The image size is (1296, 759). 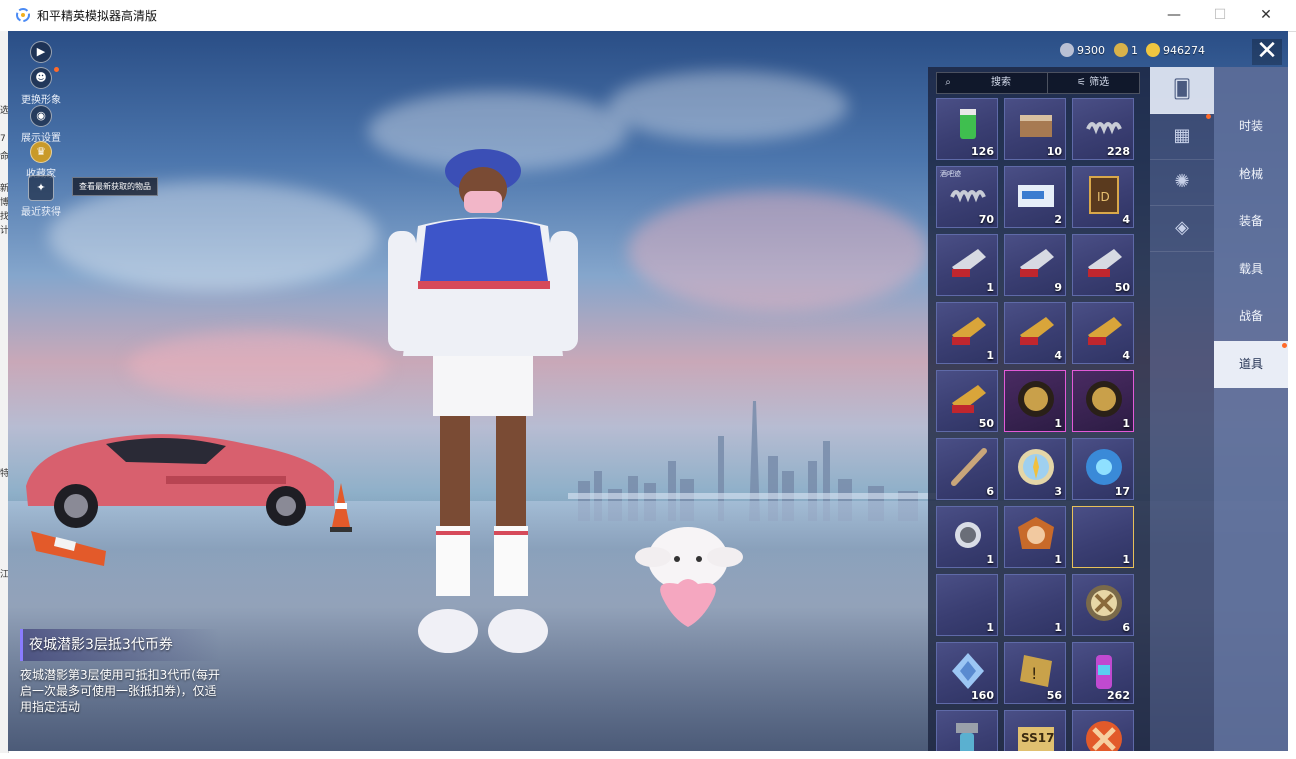 What do you see at coordinates (1035, 333) in the screenshot?
I see `inventory-item-gold-card-1d: 4` at bounding box center [1035, 333].